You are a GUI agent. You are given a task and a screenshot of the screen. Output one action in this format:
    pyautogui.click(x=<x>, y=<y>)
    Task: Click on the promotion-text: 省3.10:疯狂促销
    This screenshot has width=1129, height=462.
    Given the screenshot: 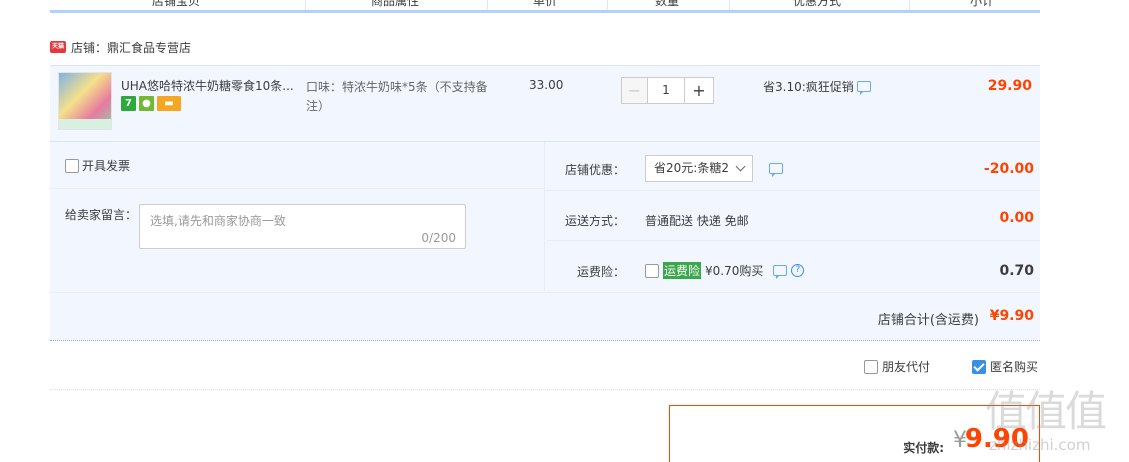 What is the action you would take?
    pyautogui.click(x=808, y=87)
    